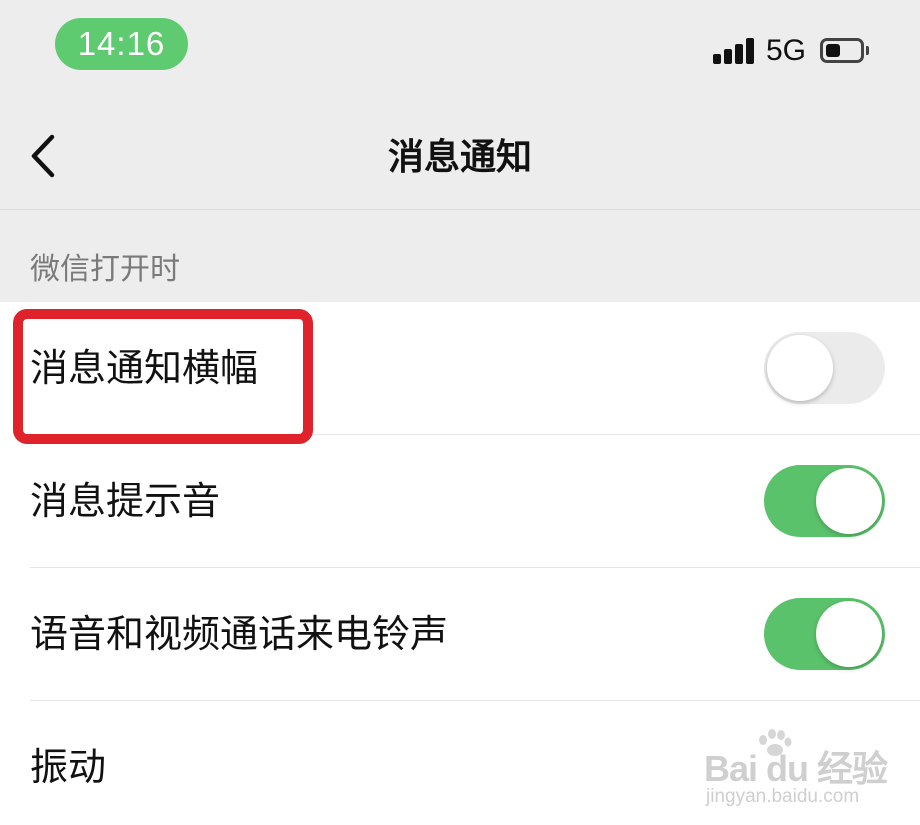  What do you see at coordinates (239, 634) in the screenshot?
I see `setting-label: 语音和视频通话来电铃声` at bounding box center [239, 634].